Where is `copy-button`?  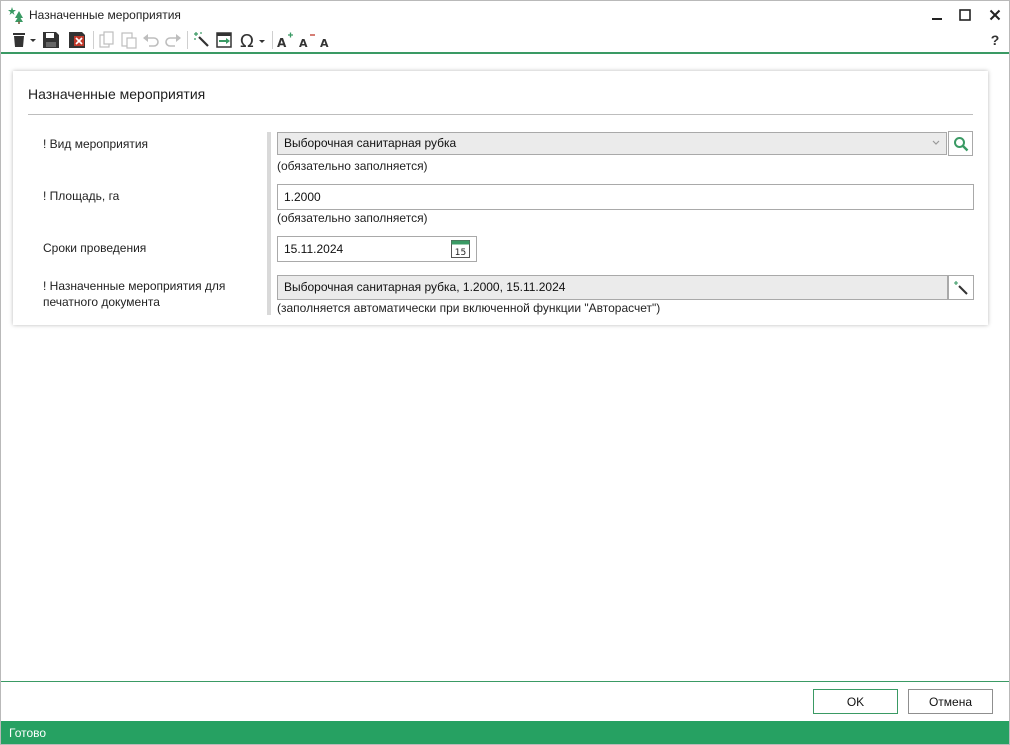
copy-button is located at coordinates (107, 40).